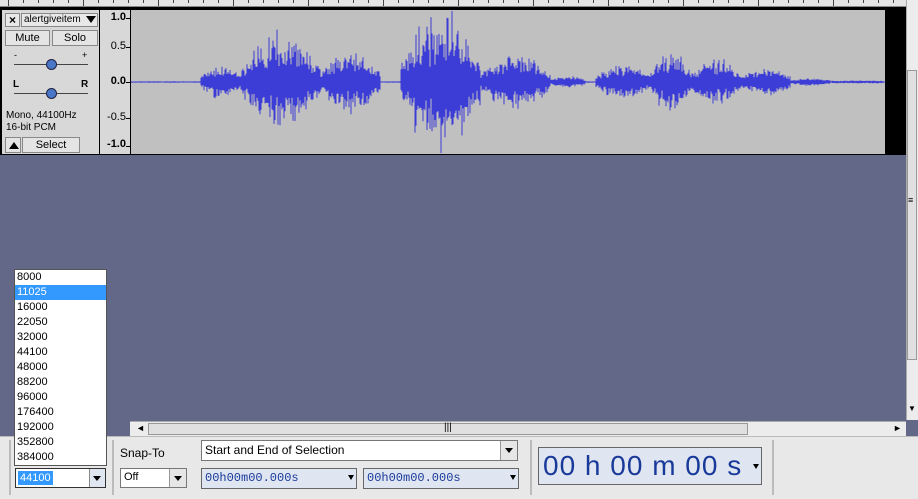 The image size is (918, 499). I want to click on timeline-ruler, so click(453, 3).